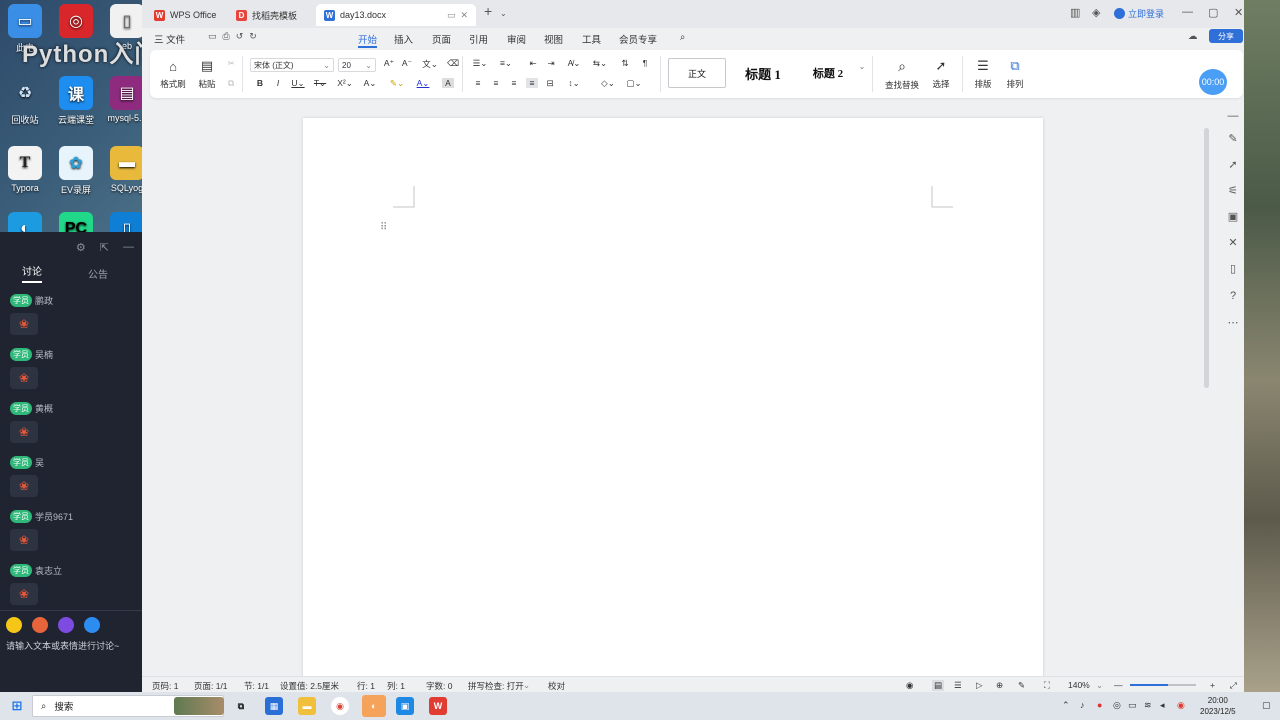  Describe the element at coordinates (1213, 82) in the screenshot. I see `recording-timer: 00:00` at that location.